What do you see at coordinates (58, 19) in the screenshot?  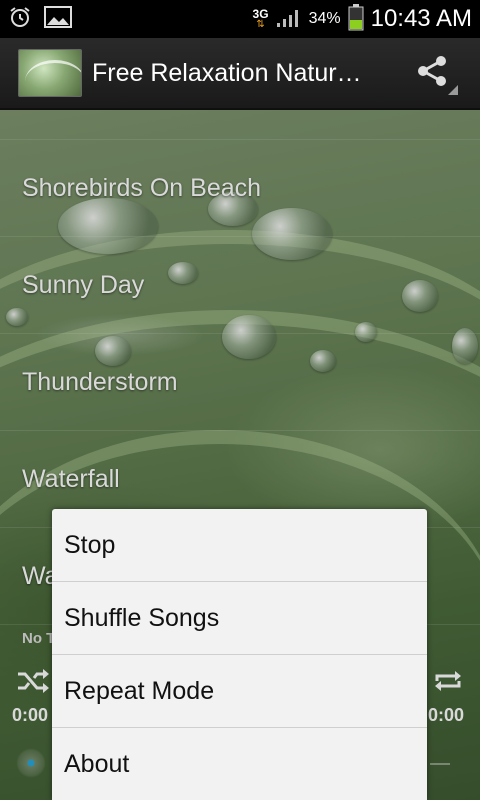 I see `image-icon` at bounding box center [58, 19].